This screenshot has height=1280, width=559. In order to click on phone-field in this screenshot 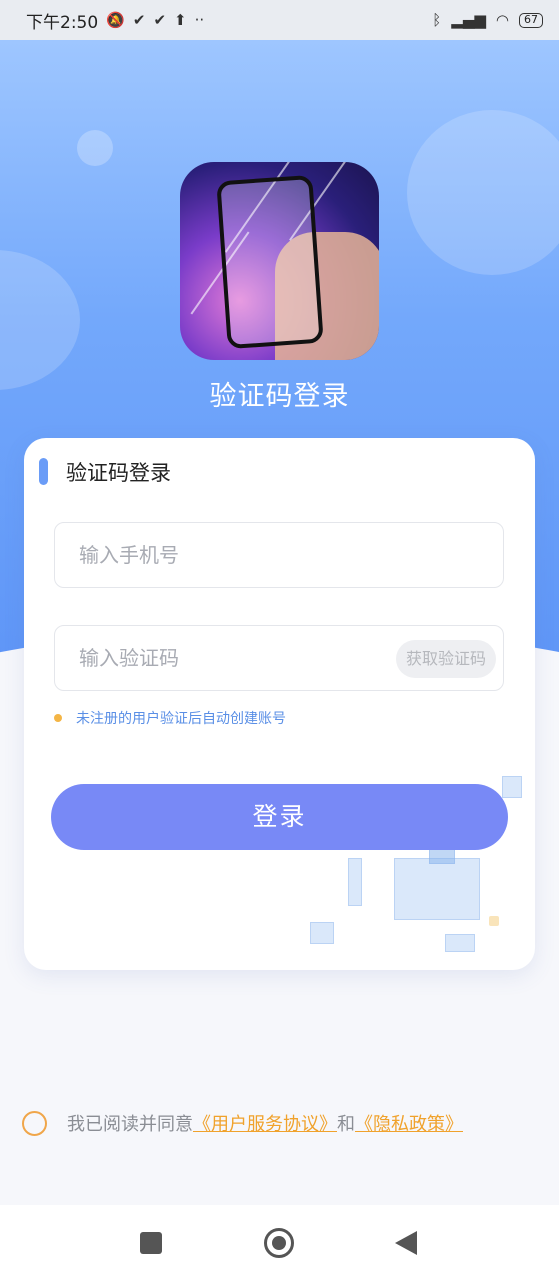, I will do `click(279, 555)`.